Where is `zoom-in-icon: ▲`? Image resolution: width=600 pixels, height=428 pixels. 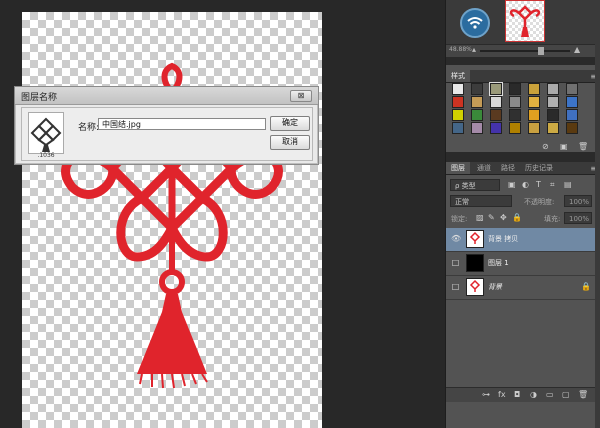 zoom-in-icon: ▲ is located at coordinates (577, 49).